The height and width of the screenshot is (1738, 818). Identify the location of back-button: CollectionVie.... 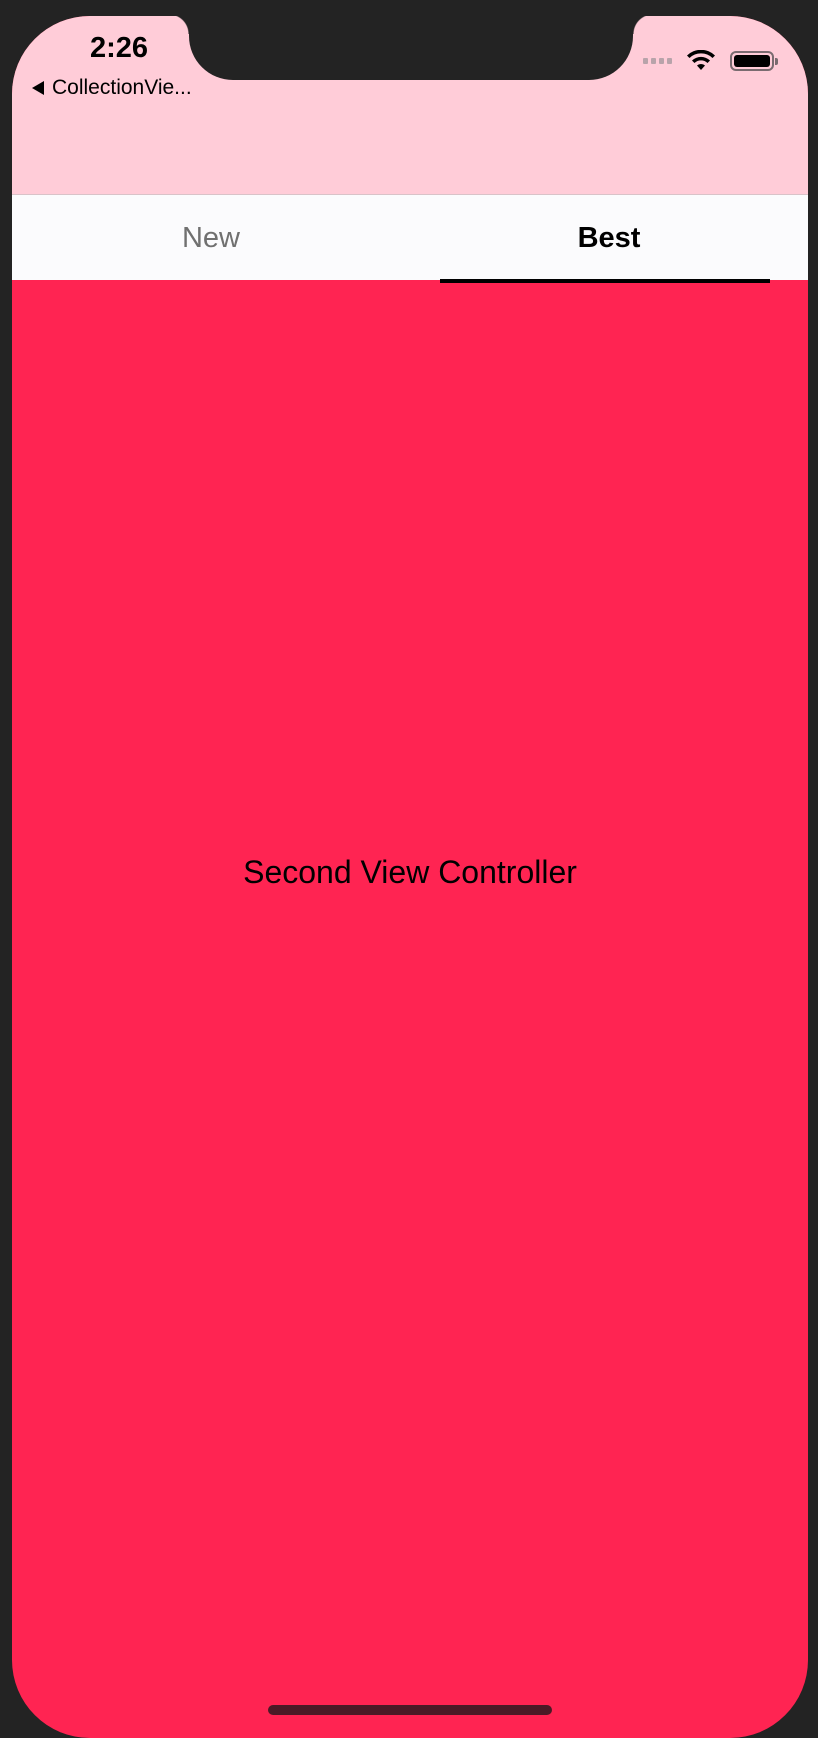
(112, 88).